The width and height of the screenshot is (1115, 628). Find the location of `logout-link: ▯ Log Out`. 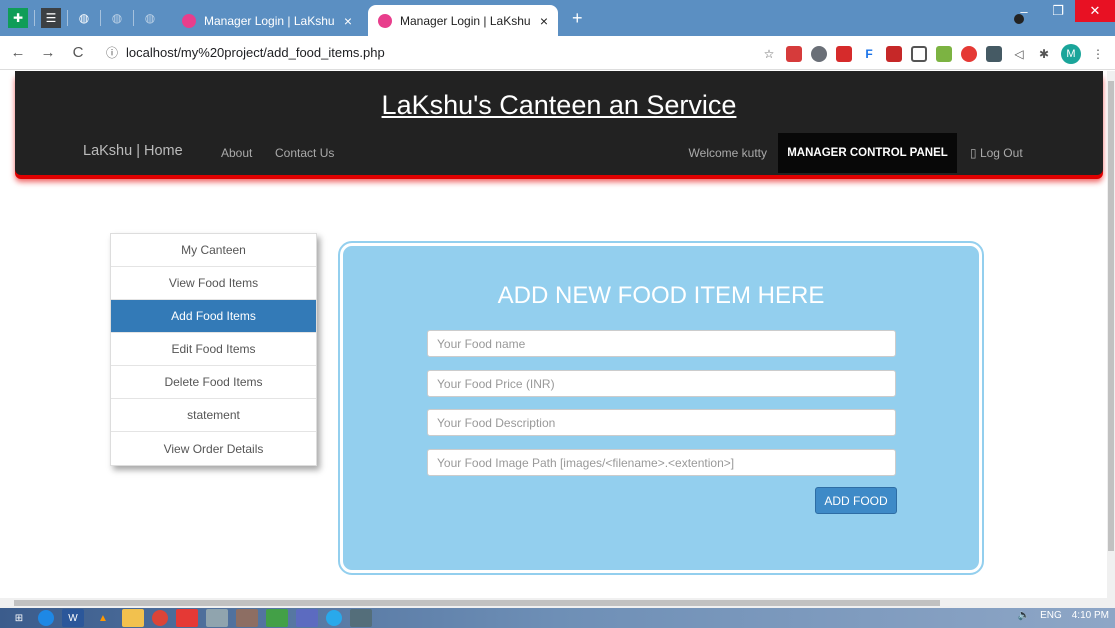

logout-link: ▯ Log Out is located at coordinates (996, 153).